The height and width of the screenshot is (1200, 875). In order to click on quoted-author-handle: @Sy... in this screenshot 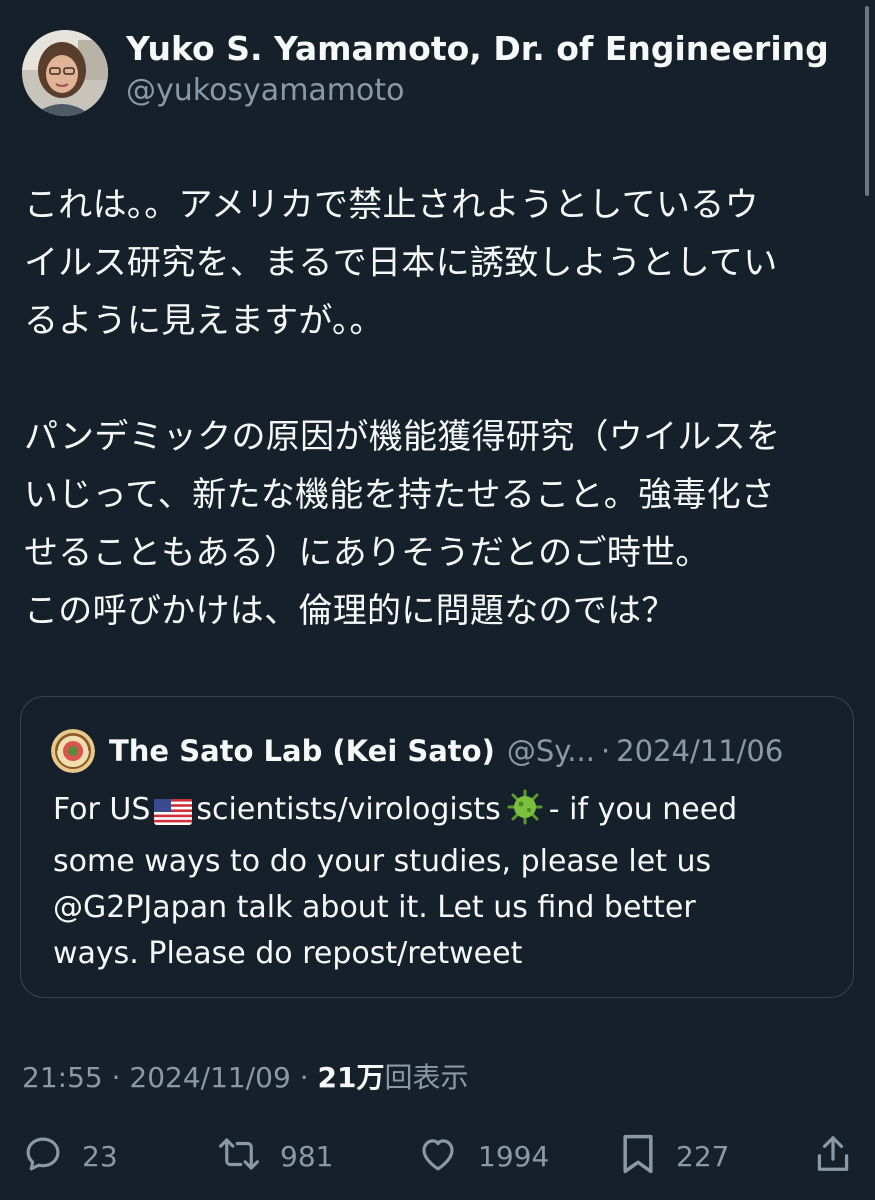, I will do `click(551, 751)`.